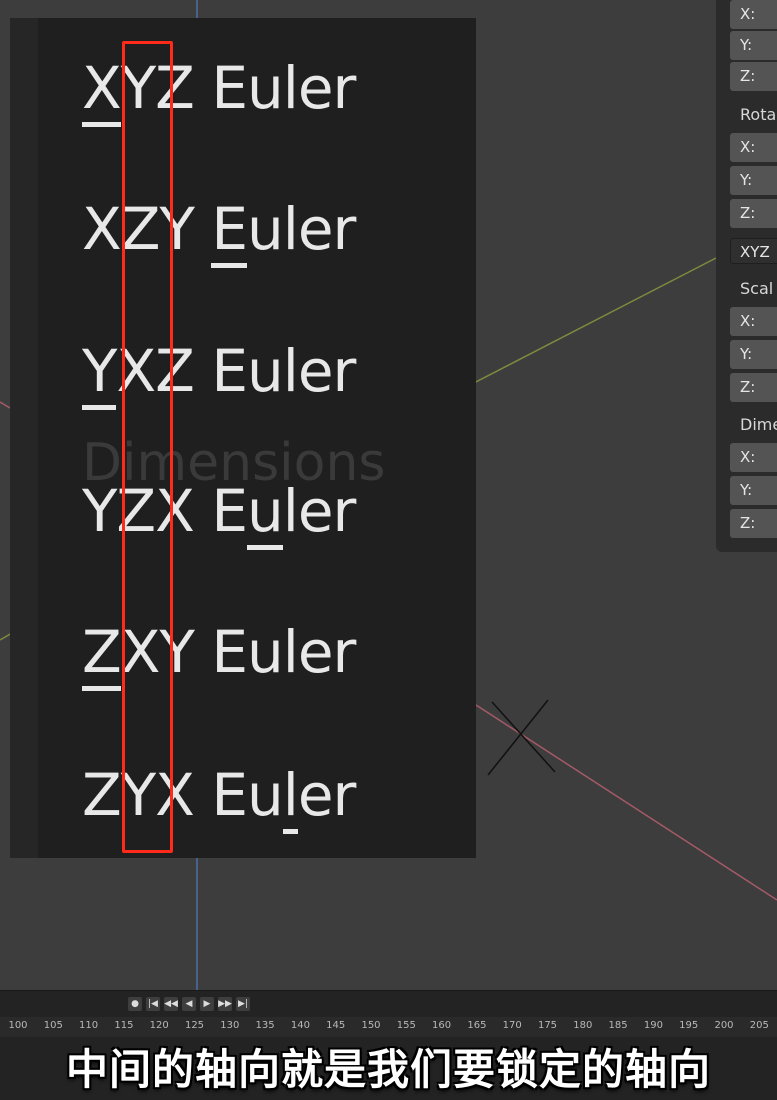 The height and width of the screenshot is (1100, 777). What do you see at coordinates (89, 1025) in the screenshot?
I see `frame-tick-label: 110` at bounding box center [89, 1025].